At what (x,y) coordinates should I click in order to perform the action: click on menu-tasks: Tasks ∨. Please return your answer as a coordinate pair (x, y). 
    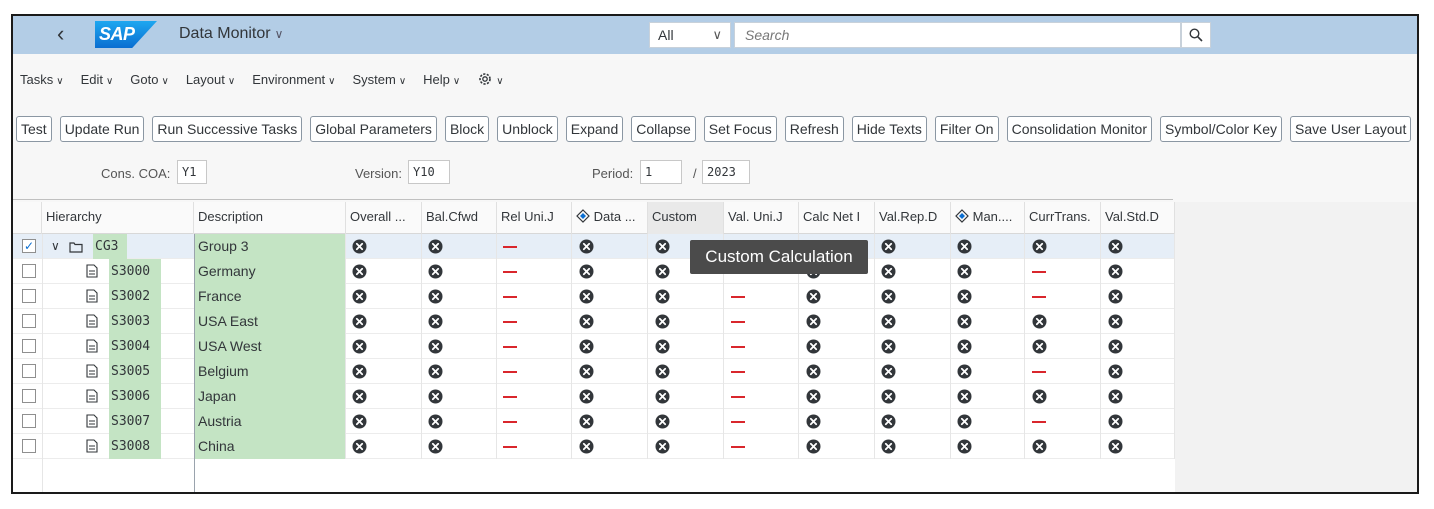
    Looking at the image, I should click on (42, 79).